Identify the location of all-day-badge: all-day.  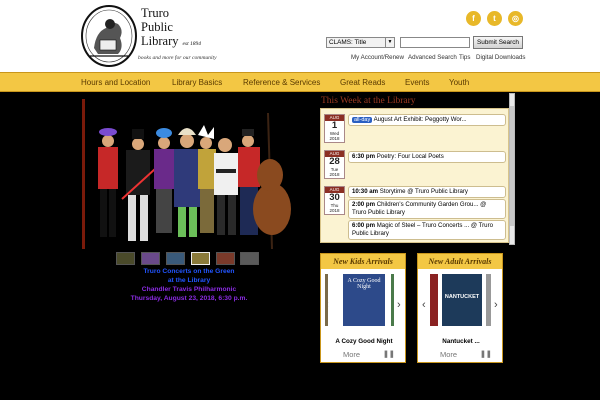
(362, 120).